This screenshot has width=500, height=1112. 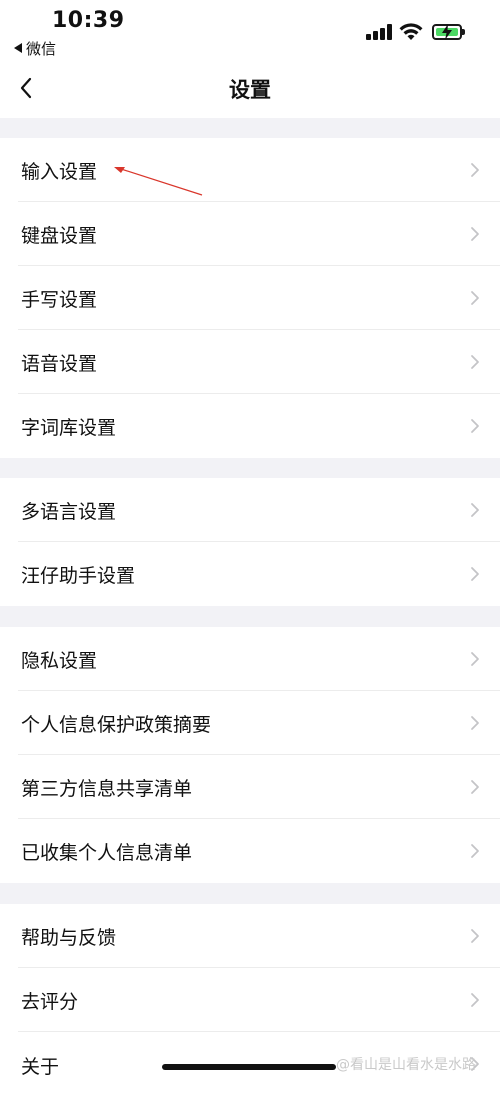 I want to click on back-app-label: 微信, so click(x=41, y=49).